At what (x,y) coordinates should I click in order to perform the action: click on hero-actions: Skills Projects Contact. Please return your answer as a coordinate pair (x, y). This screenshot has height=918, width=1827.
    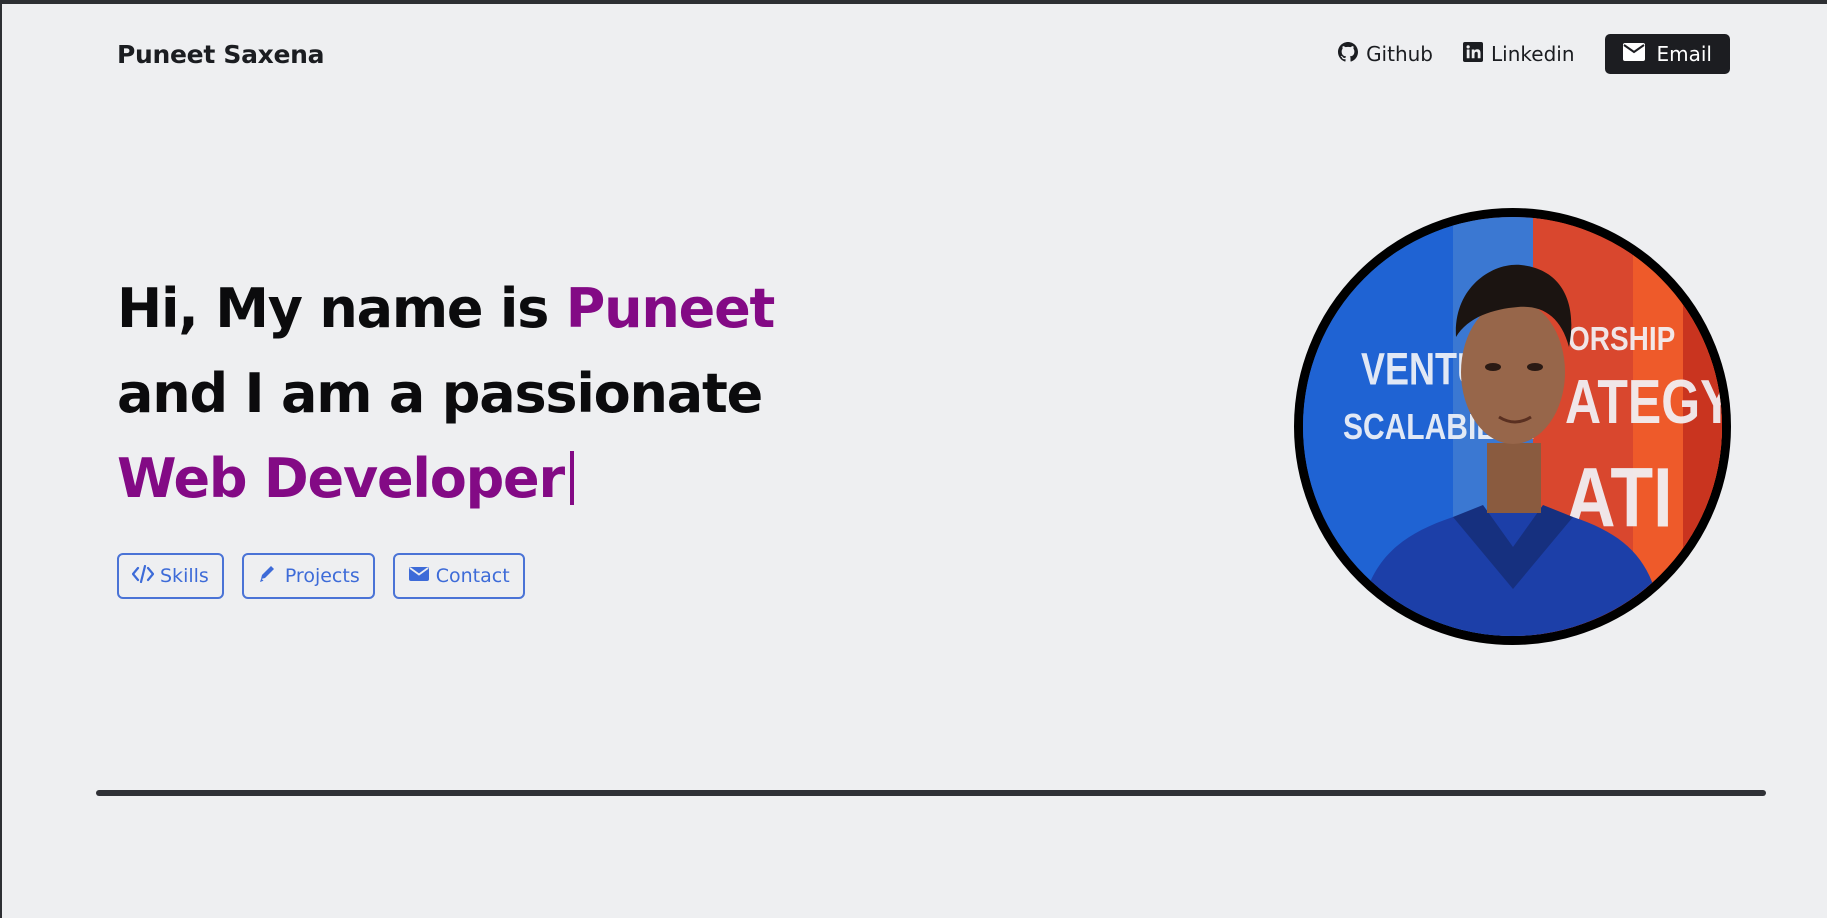
    Looking at the image, I should click on (321, 576).